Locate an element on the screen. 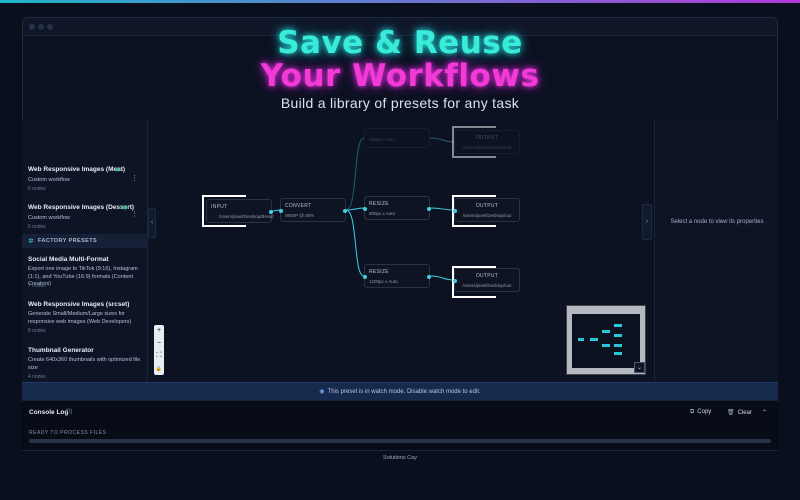 This screenshot has width=800, height=500. hero-subtitle: Build a library of presets for any task is located at coordinates (400, 103).